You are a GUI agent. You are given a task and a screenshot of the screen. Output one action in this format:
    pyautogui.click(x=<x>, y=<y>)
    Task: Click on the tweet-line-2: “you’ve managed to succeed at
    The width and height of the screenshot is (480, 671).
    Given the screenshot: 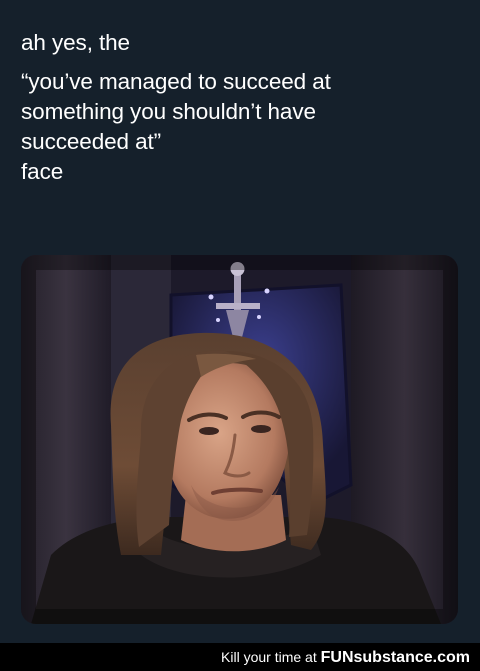 What is the action you would take?
    pyautogui.click(x=176, y=81)
    